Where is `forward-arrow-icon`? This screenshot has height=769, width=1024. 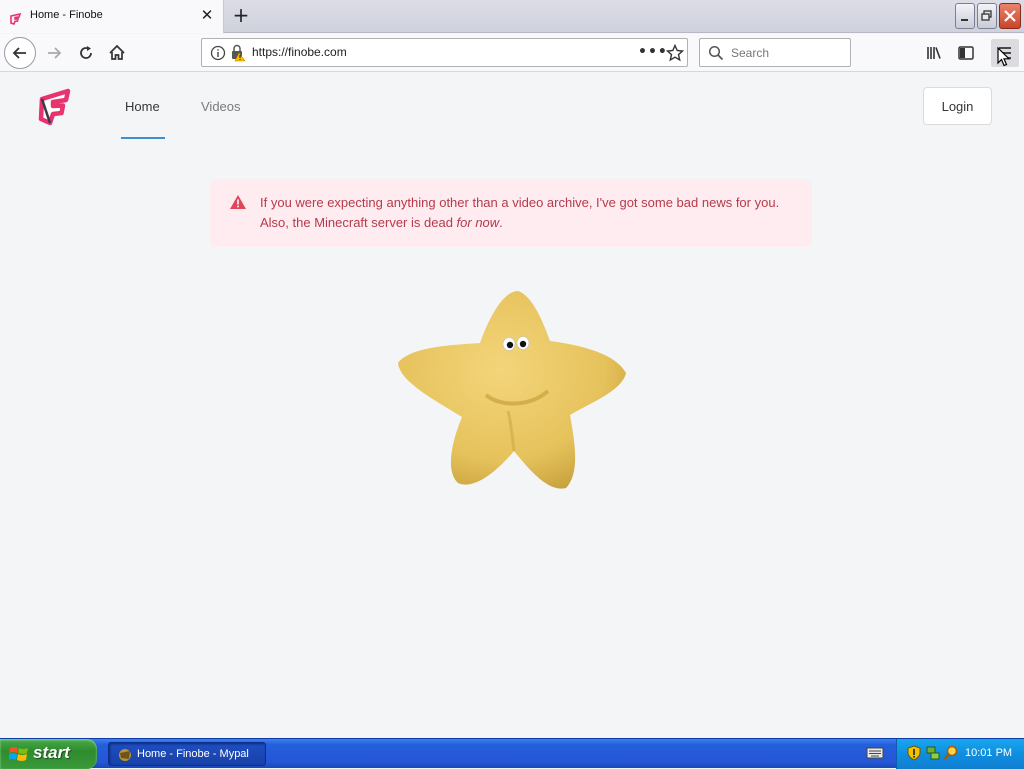
forward-arrow-icon is located at coordinates (55, 53).